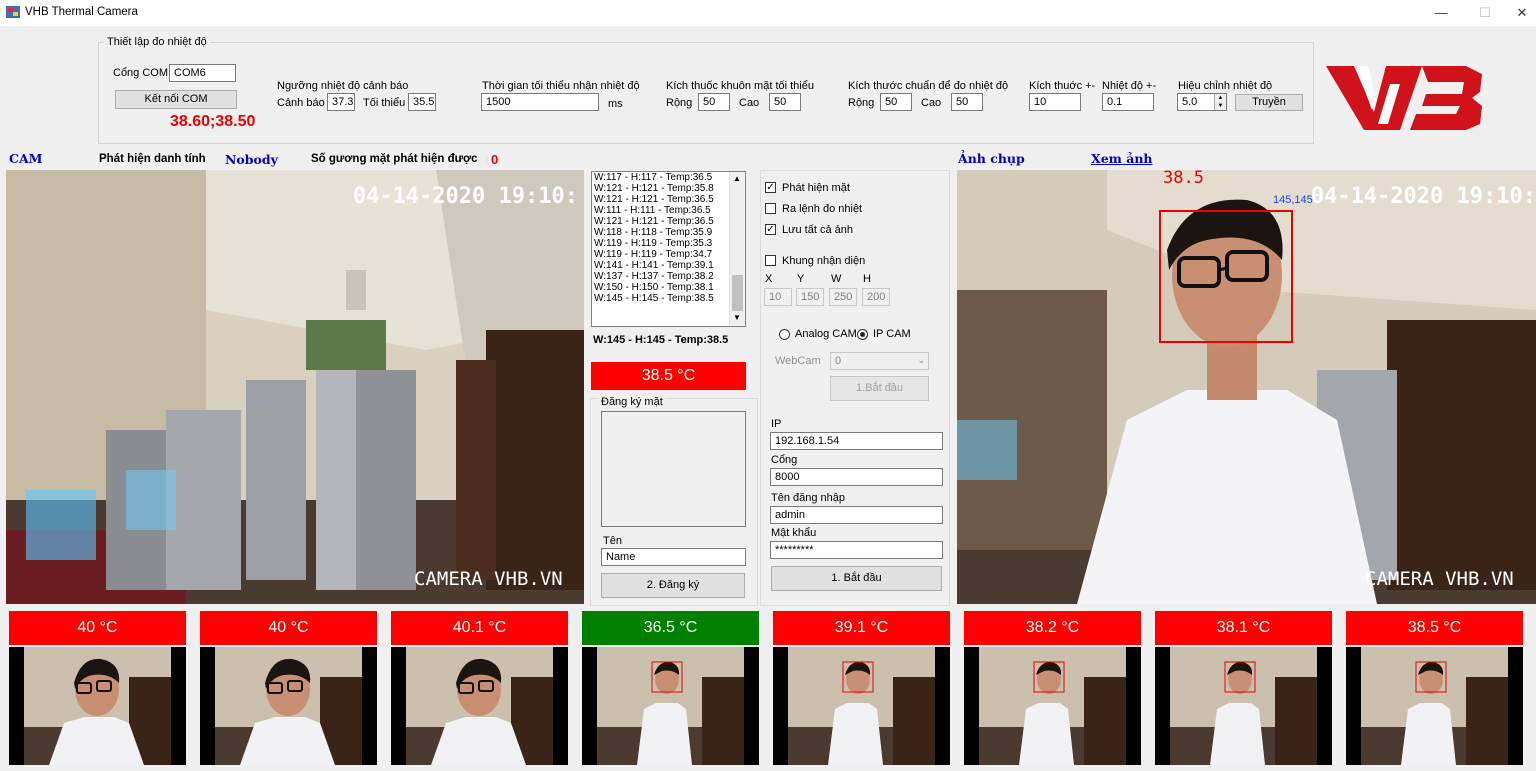 This screenshot has width=1536, height=771. What do you see at coordinates (817, 230) in the screenshot?
I see `save-all-label: Lưu tất cả ảnh` at bounding box center [817, 230].